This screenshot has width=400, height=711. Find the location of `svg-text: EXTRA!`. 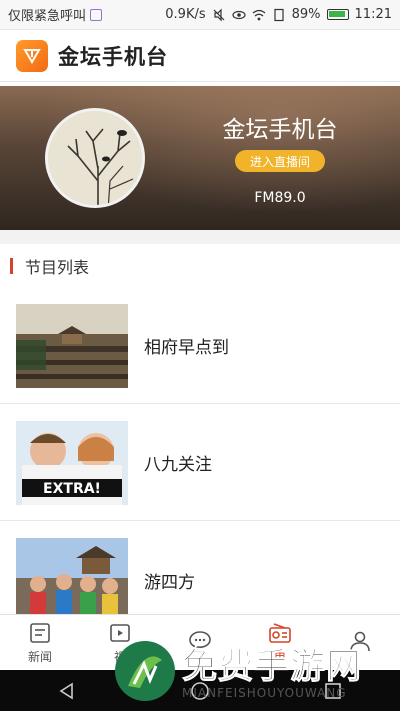

svg-text: EXTRA! is located at coordinates (72, 489).